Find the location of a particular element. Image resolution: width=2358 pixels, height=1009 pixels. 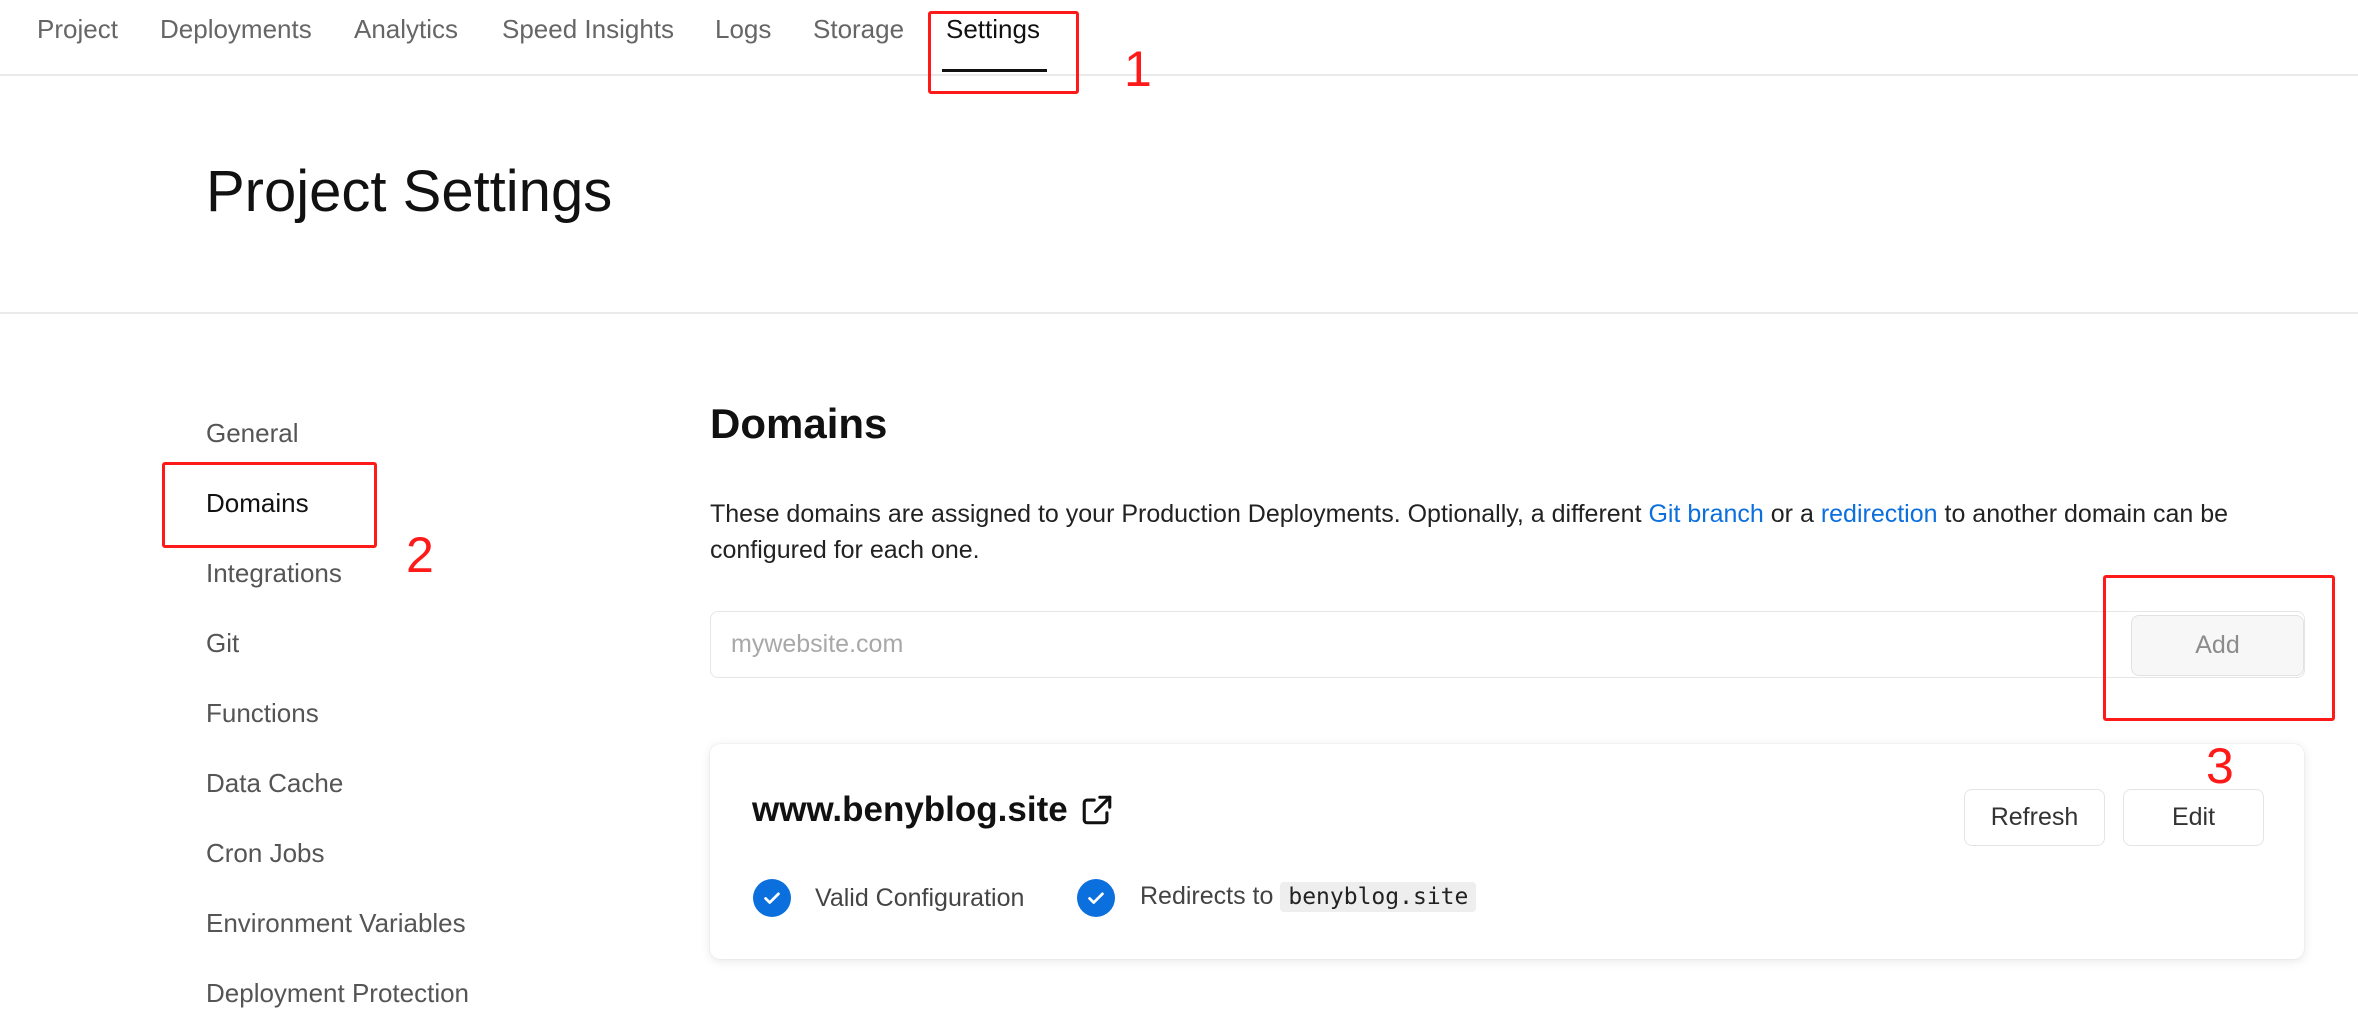

git-branch-link: Git branch is located at coordinates (1705, 514).